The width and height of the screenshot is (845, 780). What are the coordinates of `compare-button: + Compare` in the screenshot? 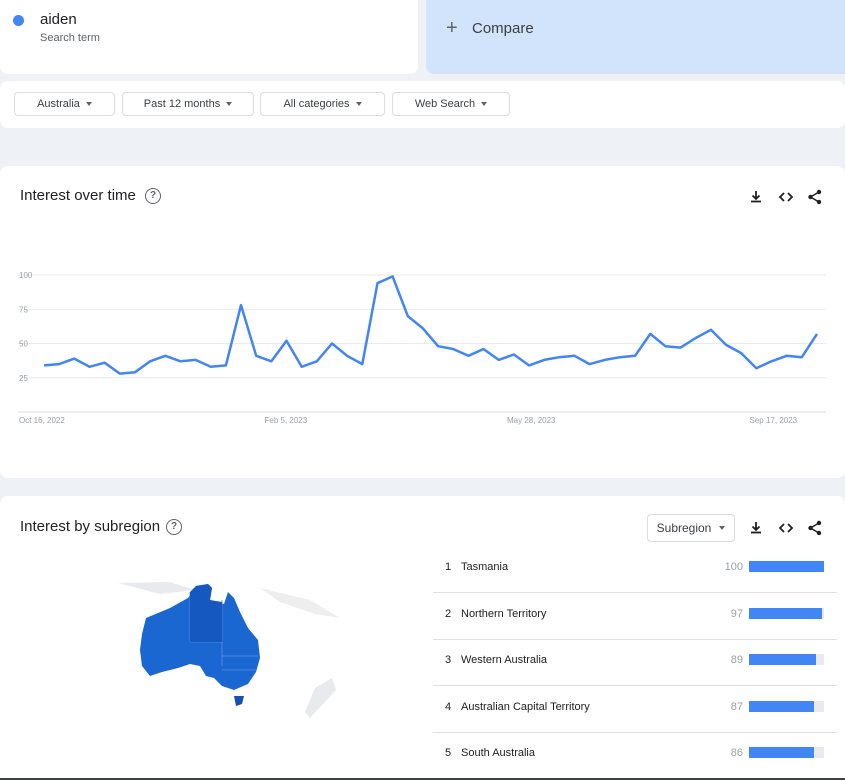 It's located at (635, 37).